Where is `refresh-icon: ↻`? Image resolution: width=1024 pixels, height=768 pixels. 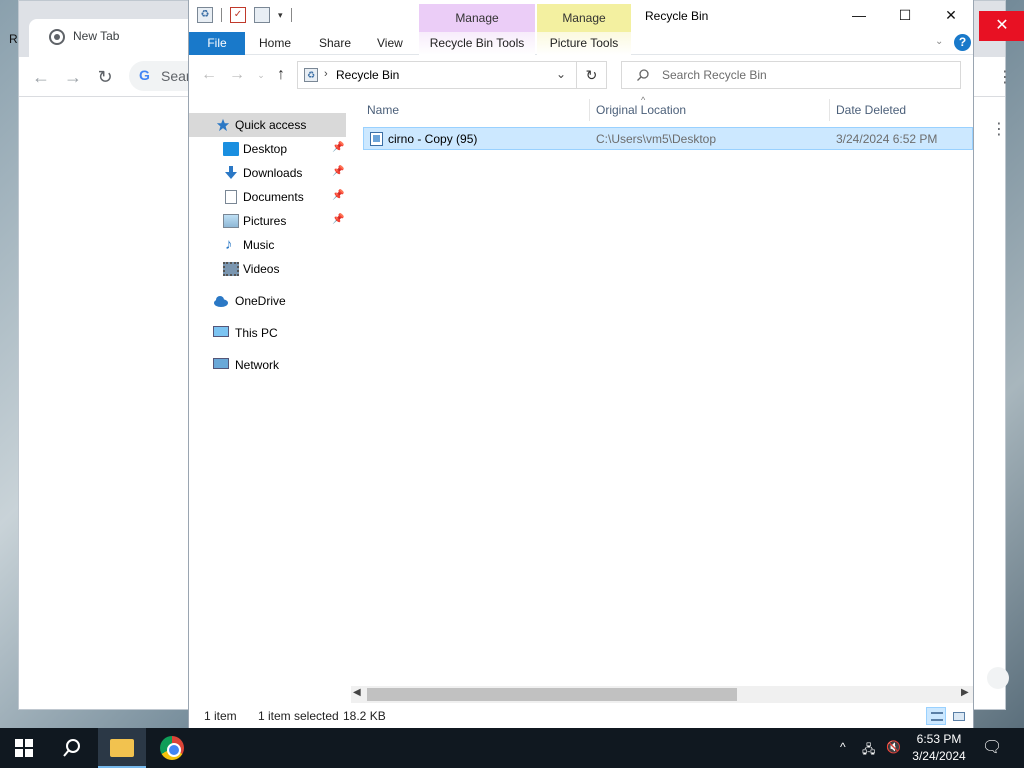
refresh-icon: ↻ is located at coordinates (591, 75).